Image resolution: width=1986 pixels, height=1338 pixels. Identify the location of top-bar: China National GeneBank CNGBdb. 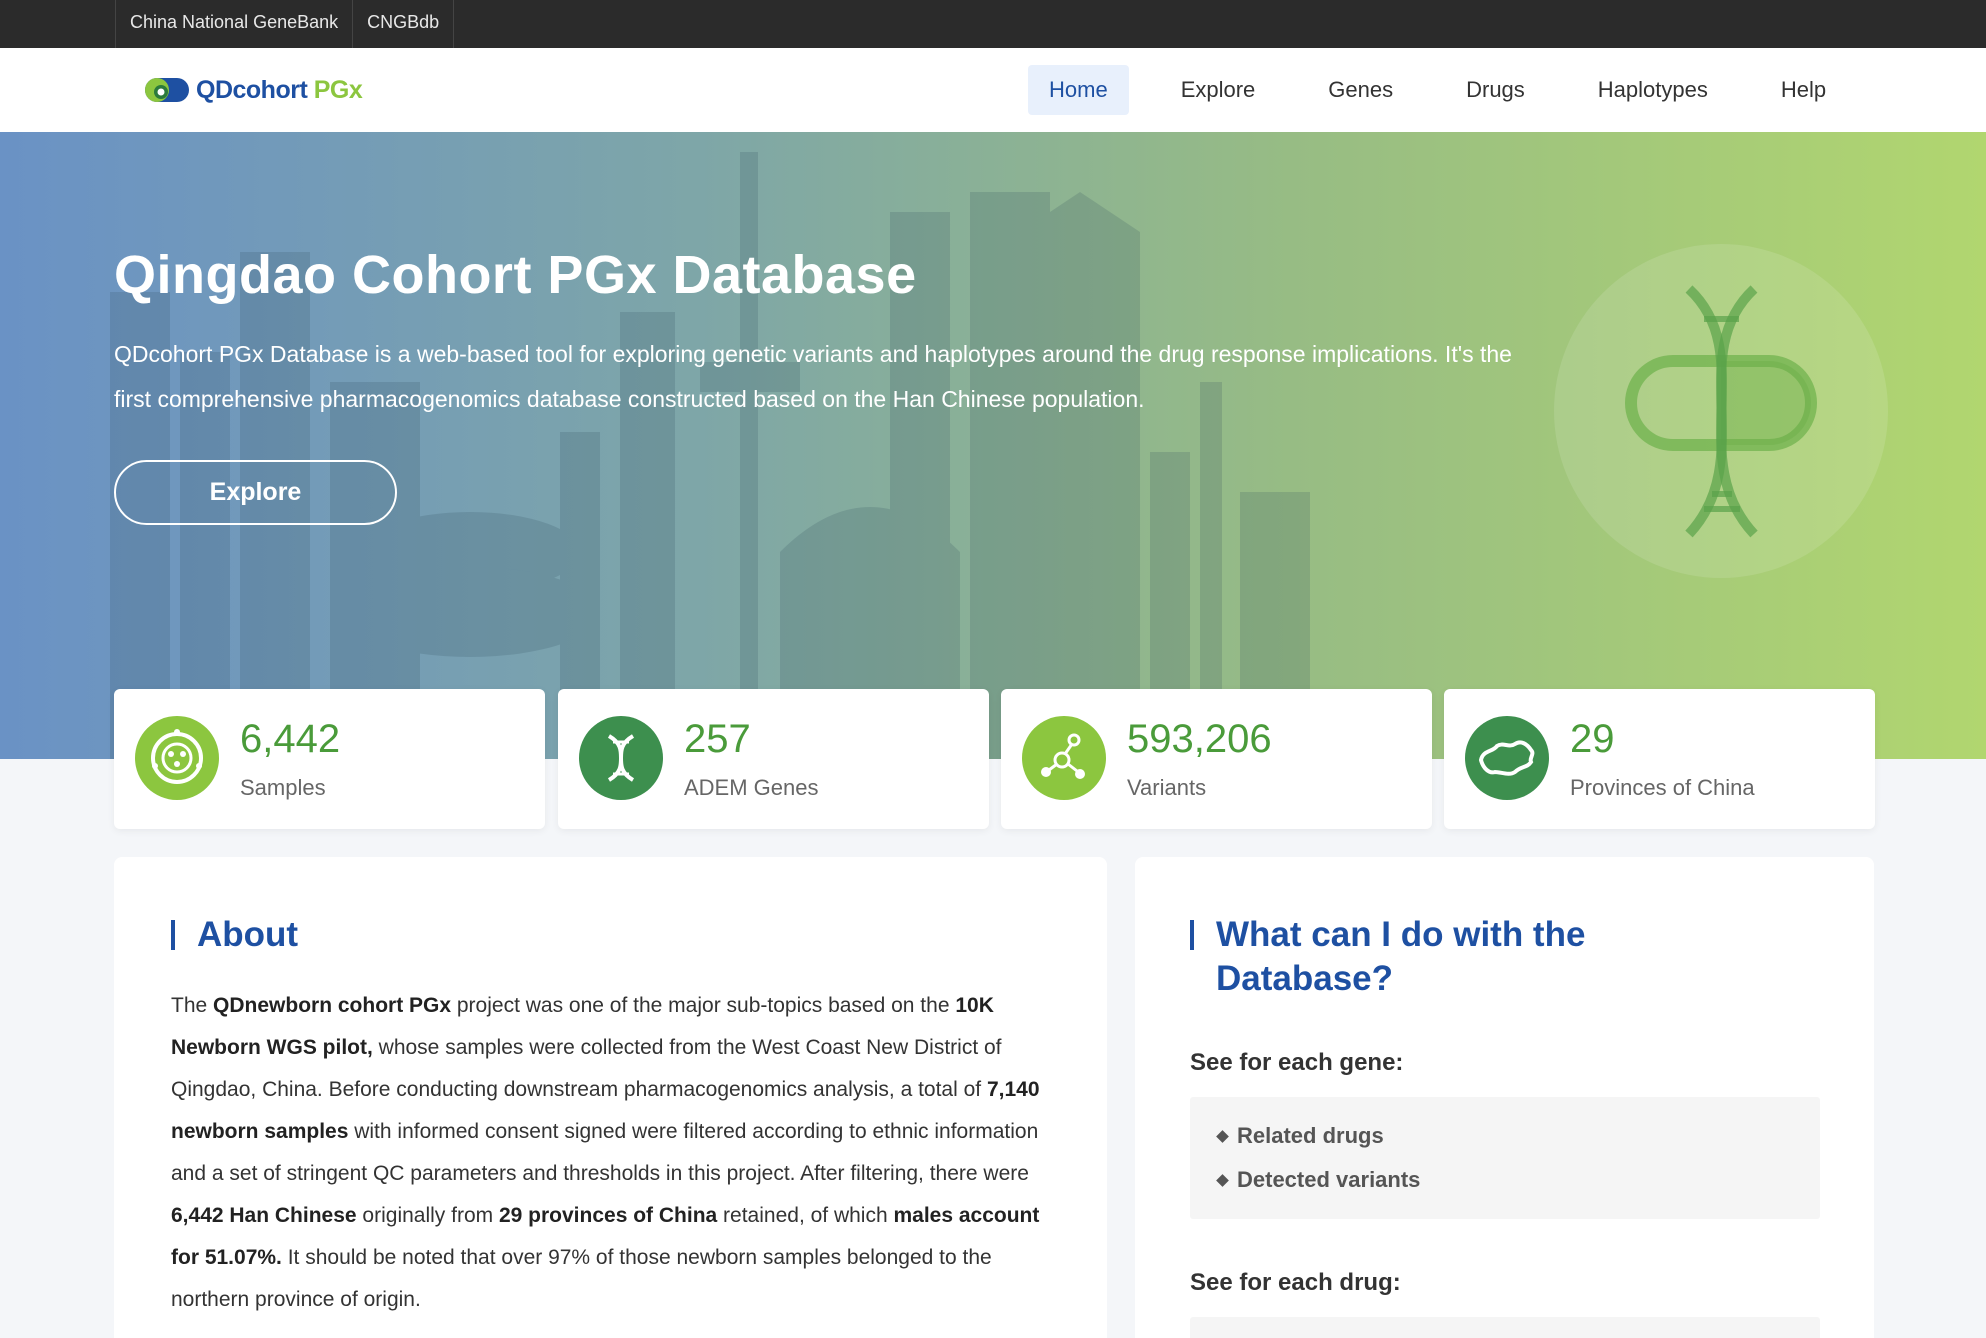
(993, 24).